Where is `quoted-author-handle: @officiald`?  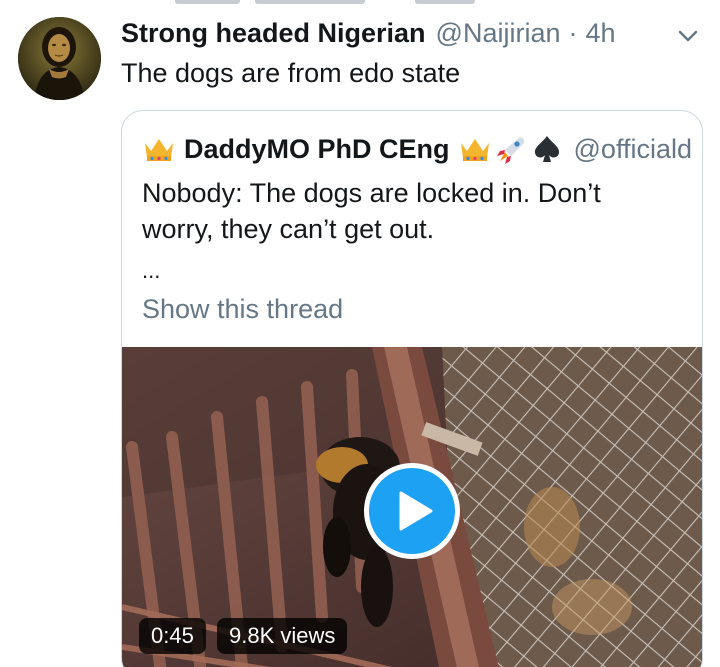 quoted-author-handle: @officiald is located at coordinates (633, 149).